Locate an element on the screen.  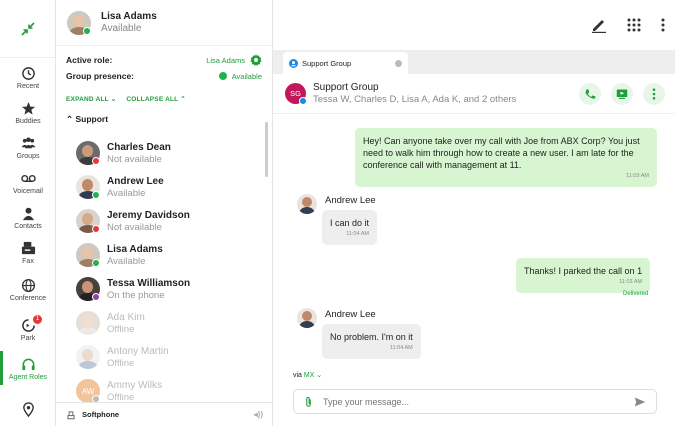
location-pin-icon is located at coordinates (28, 409).